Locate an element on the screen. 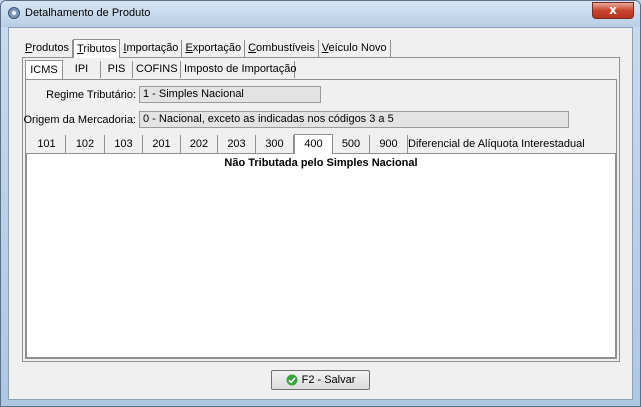  tab-cst-300: 300 is located at coordinates (275, 144).